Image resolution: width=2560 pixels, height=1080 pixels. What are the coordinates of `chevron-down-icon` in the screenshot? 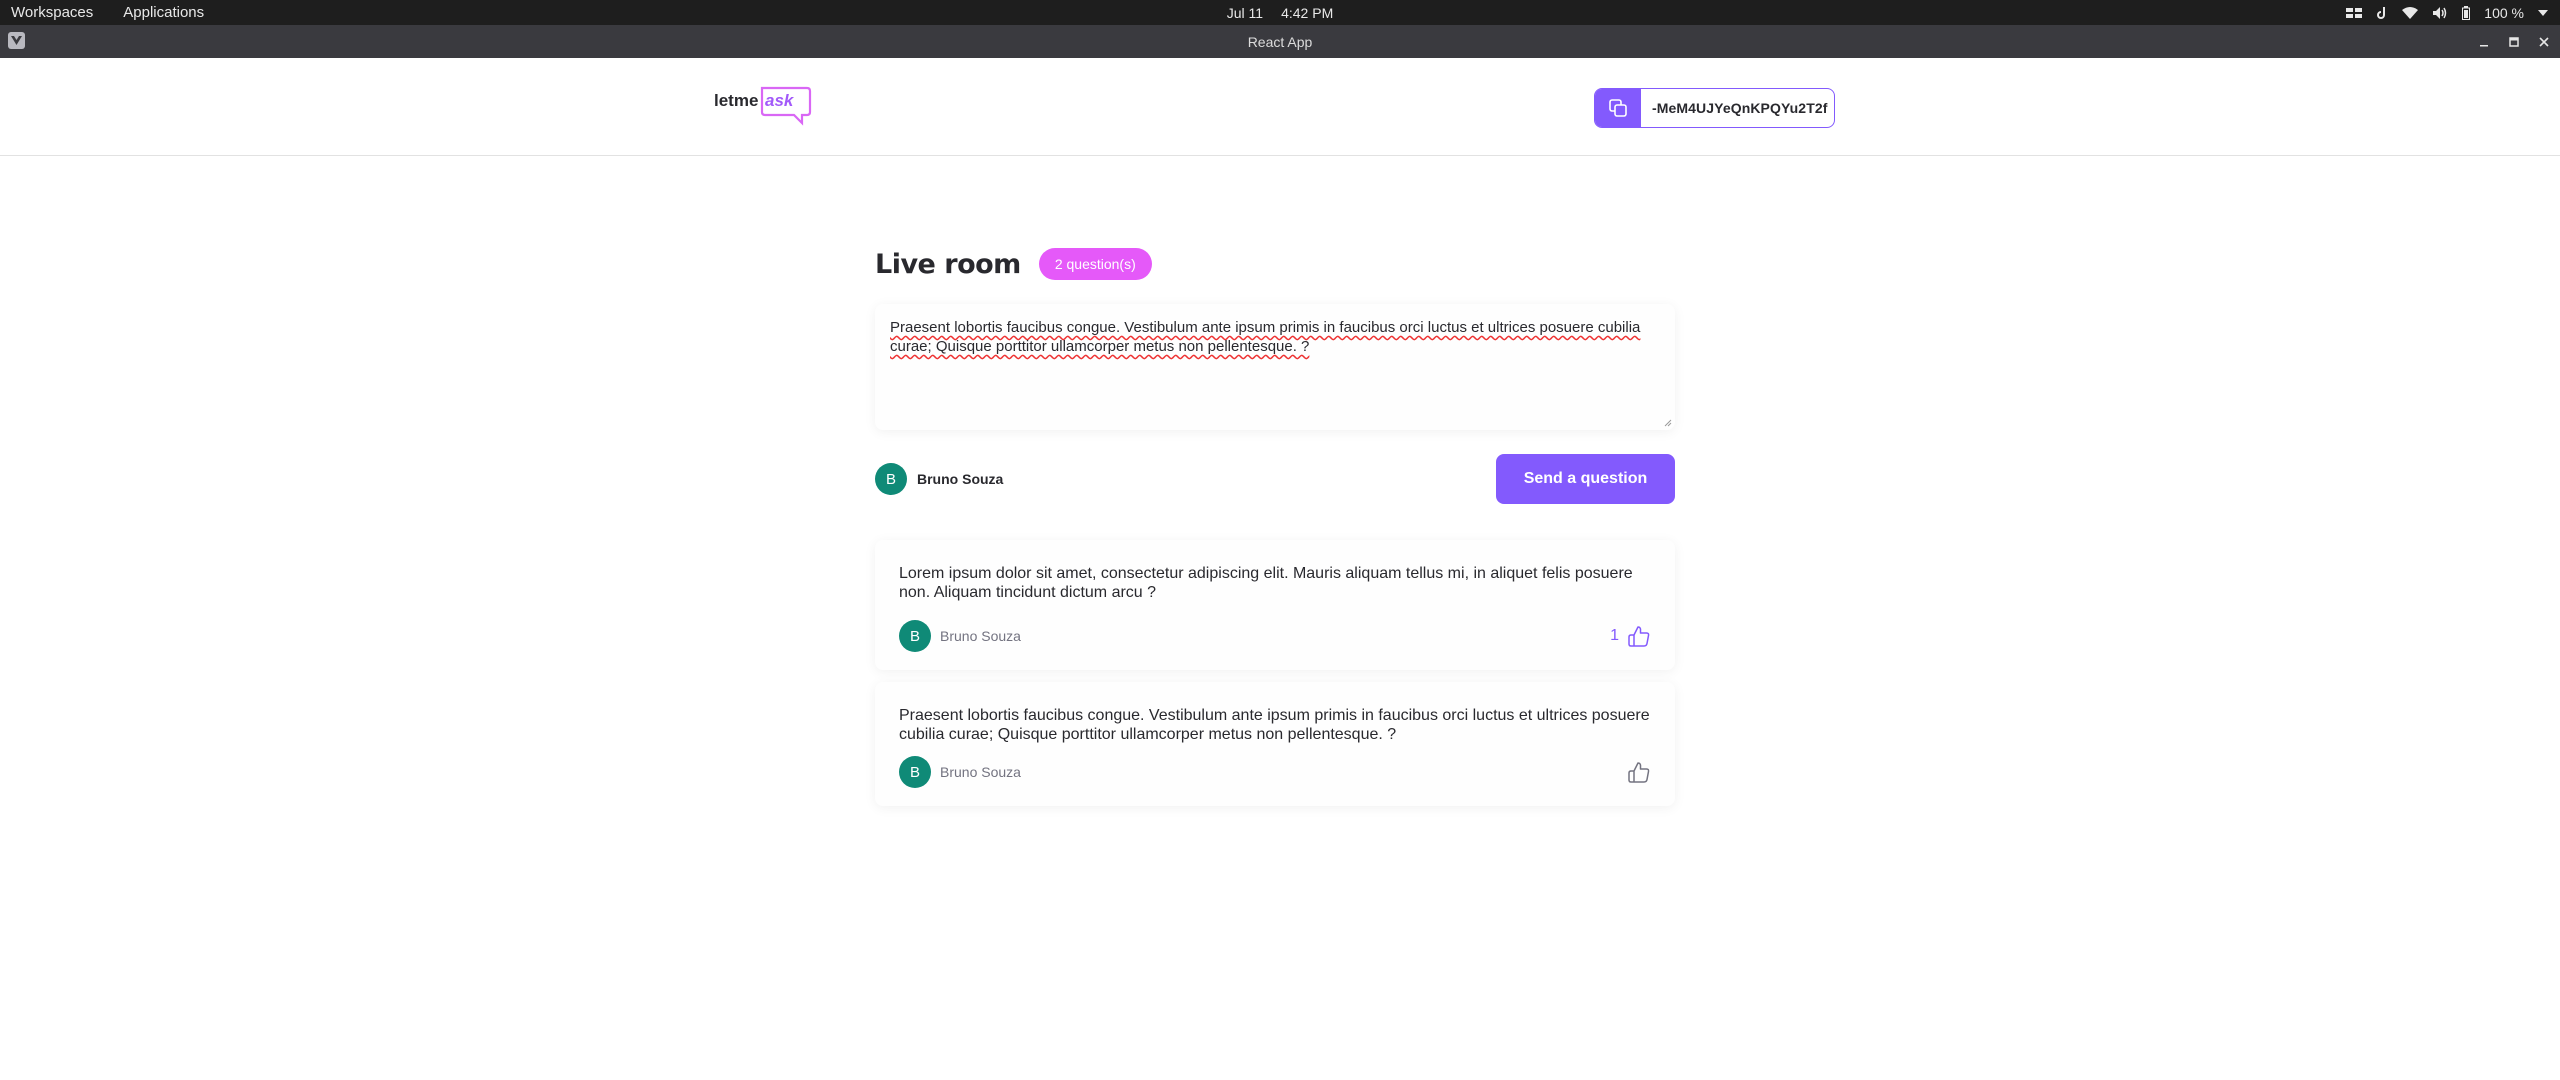 It's located at (2543, 12).